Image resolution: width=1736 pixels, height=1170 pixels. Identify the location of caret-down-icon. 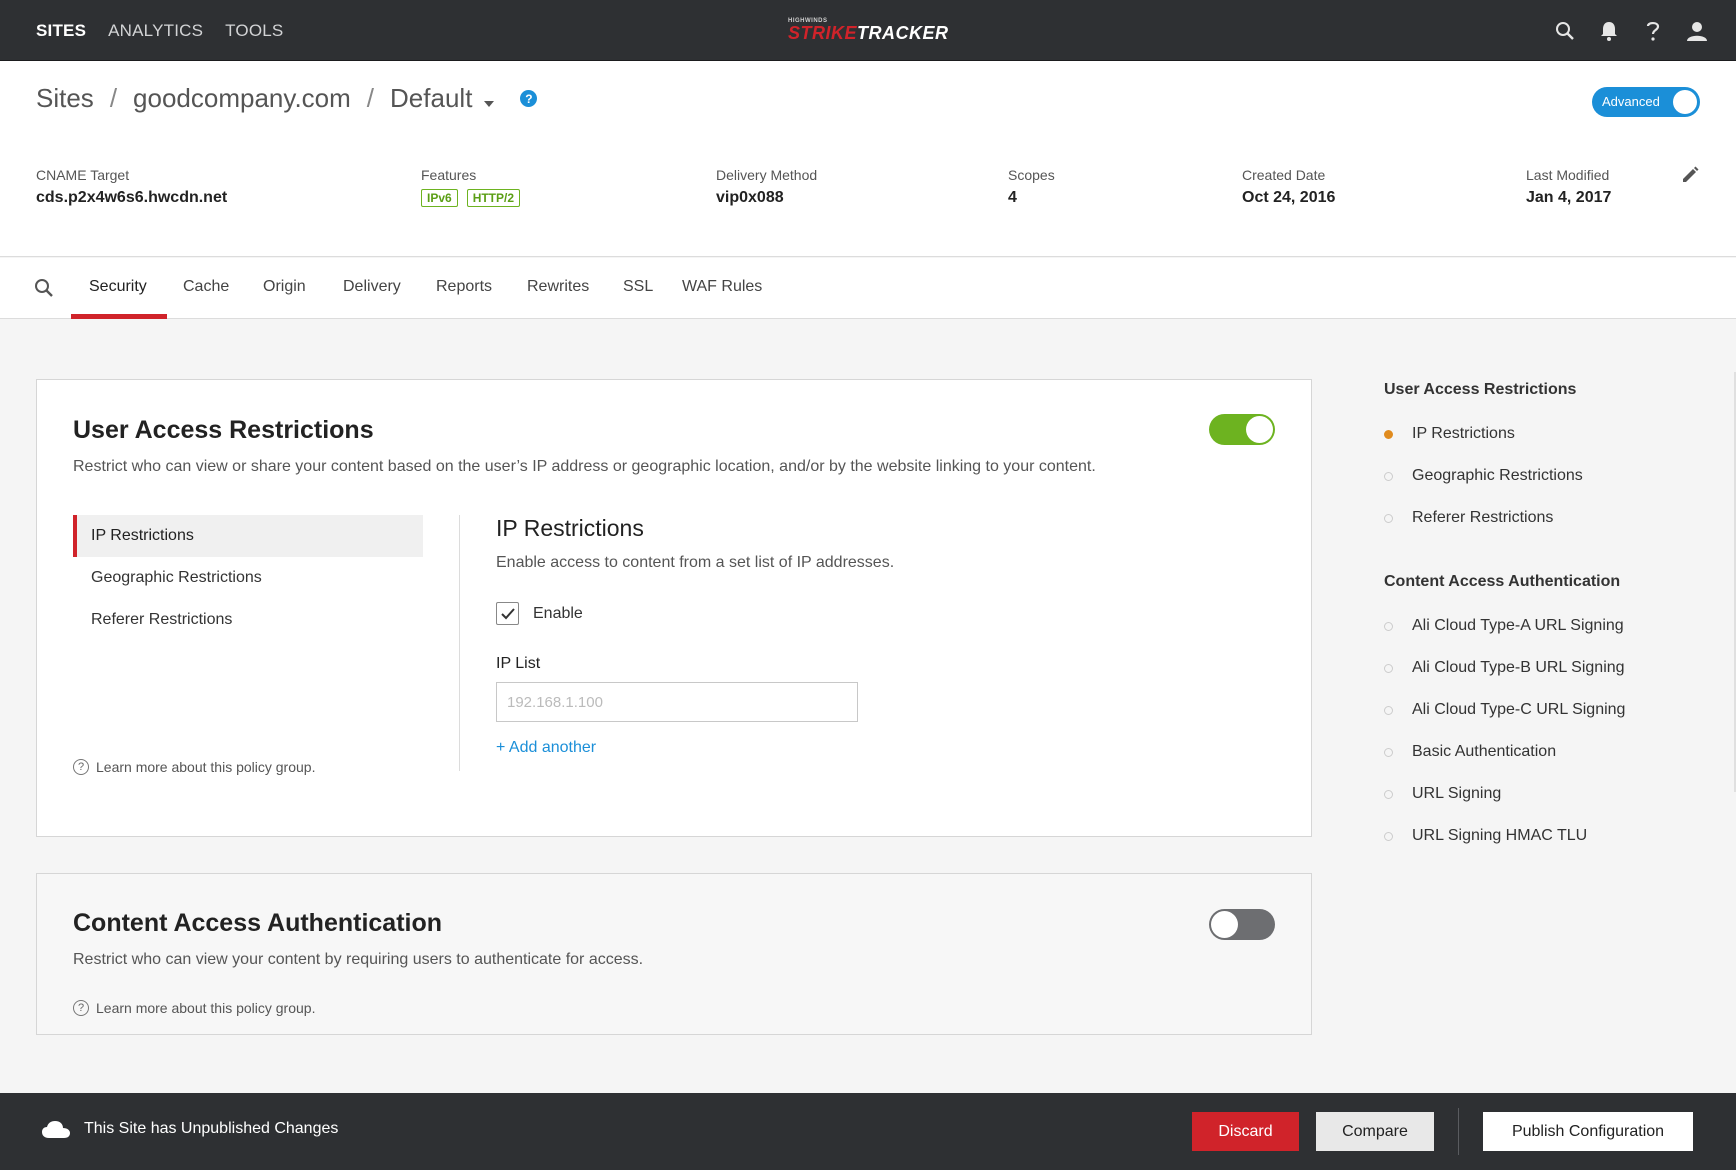
(489, 104).